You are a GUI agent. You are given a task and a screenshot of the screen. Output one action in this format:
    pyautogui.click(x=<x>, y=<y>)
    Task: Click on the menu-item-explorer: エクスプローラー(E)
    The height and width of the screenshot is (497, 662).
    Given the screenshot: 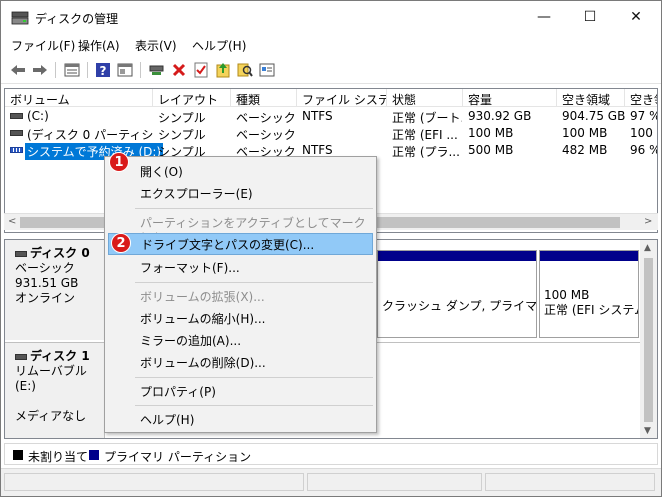 What is the action you would take?
    pyautogui.click(x=240, y=193)
    